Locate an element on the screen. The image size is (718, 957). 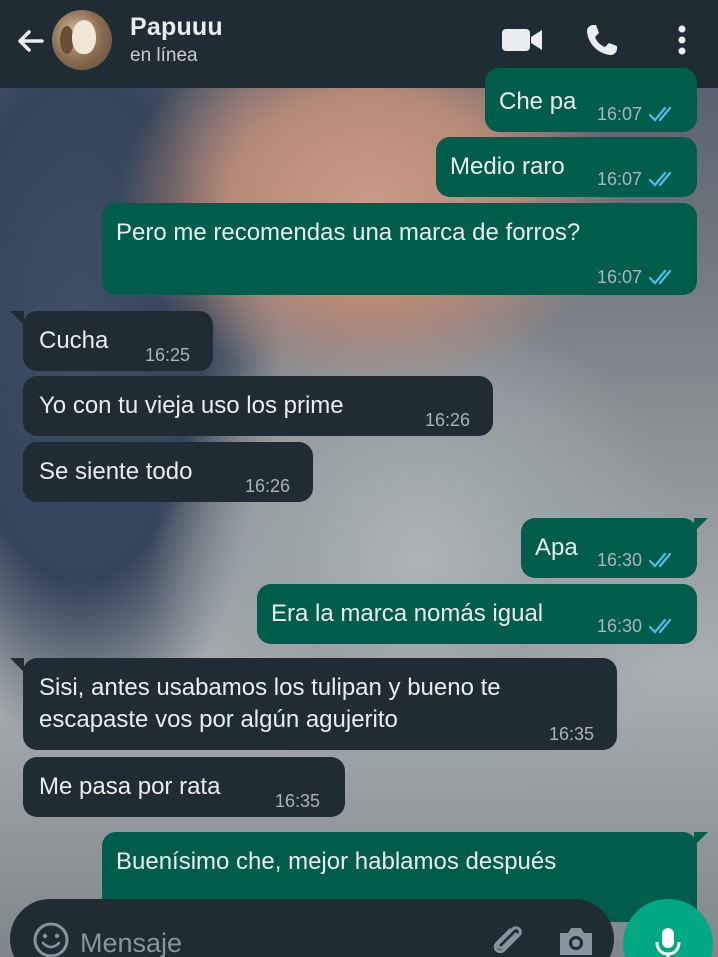
message-text: Se siente todo is located at coordinates (116, 471).